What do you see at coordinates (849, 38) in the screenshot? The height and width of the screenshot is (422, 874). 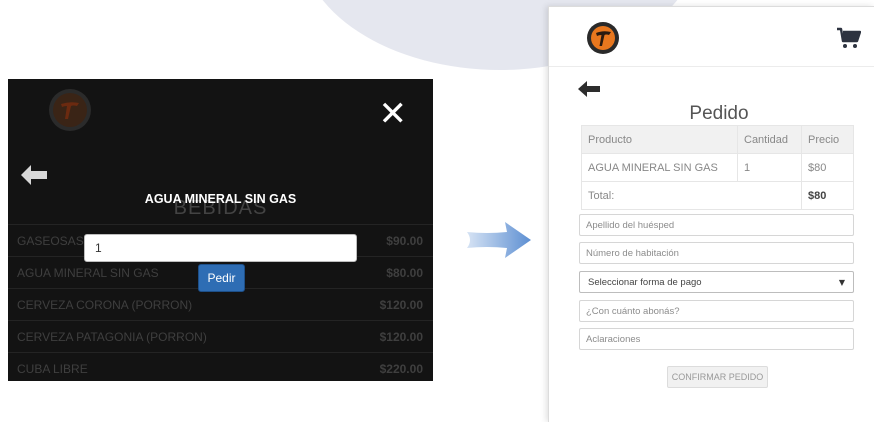 I see `cart-icon` at bounding box center [849, 38].